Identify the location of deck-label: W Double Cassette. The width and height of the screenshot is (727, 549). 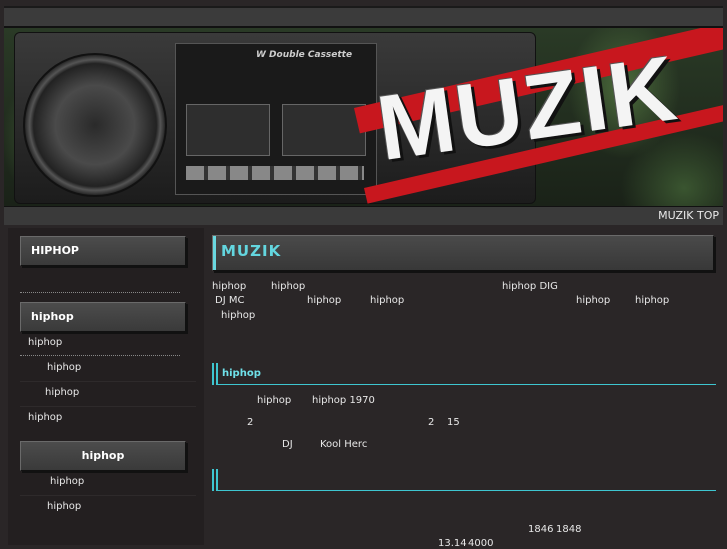
(304, 55).